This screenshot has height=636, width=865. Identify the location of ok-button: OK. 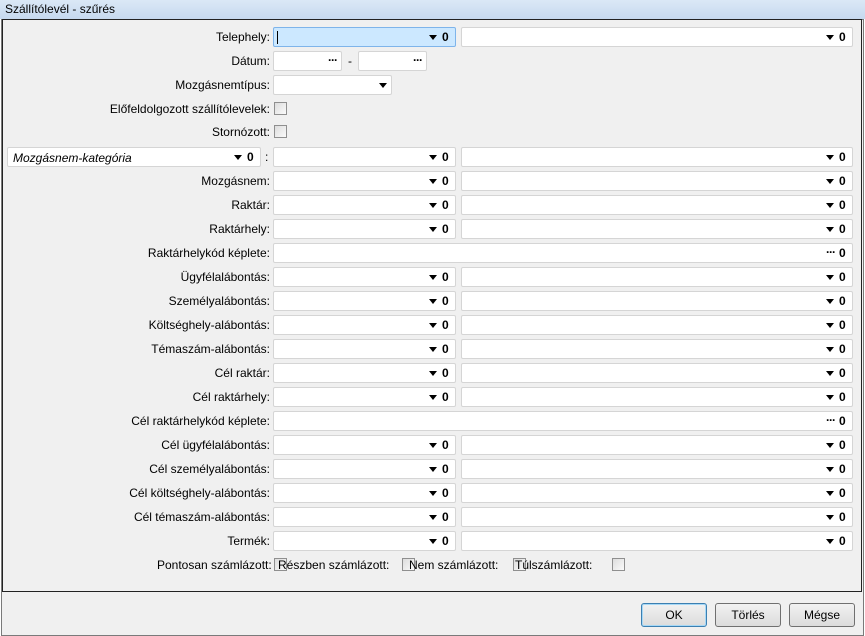
(674, 615).